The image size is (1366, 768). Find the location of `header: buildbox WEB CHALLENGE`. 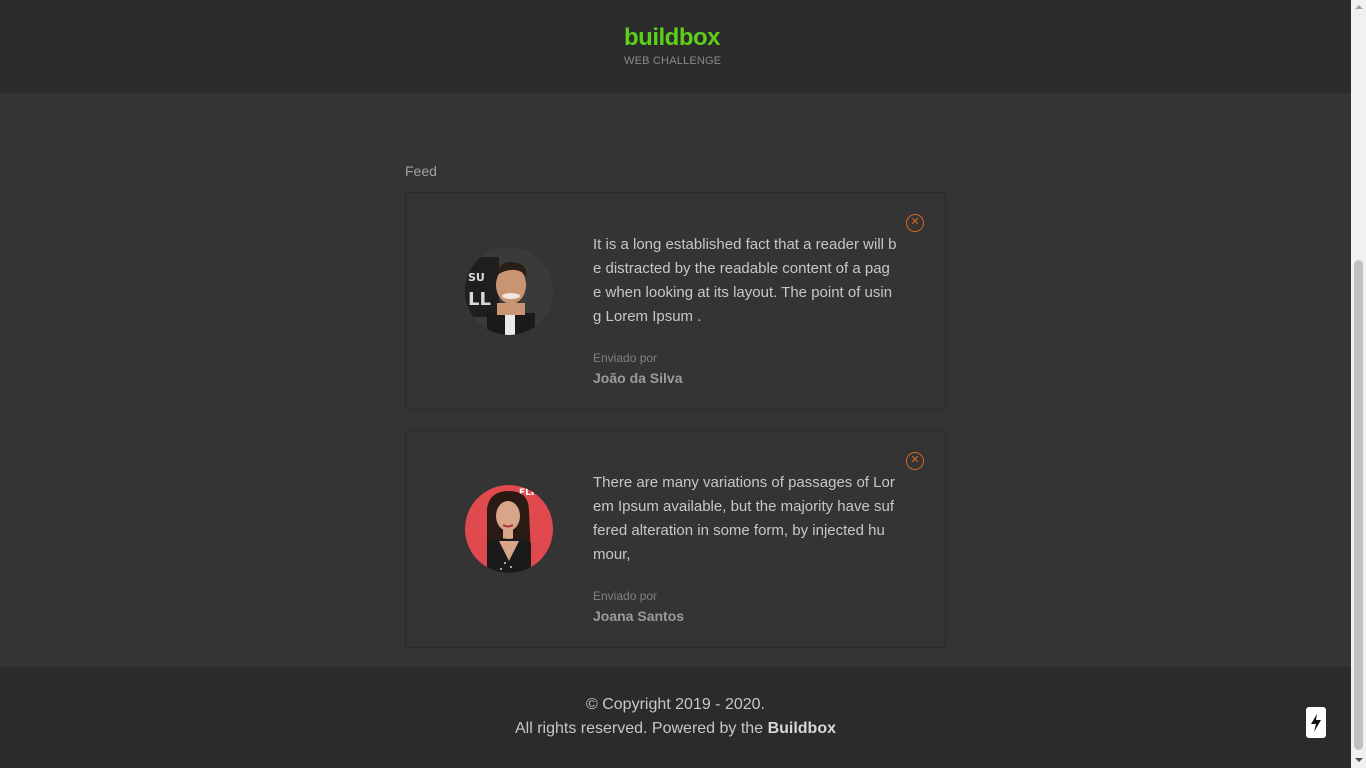

header: buildbox WEB CHALLENGE is located at coordinates (675, 46).